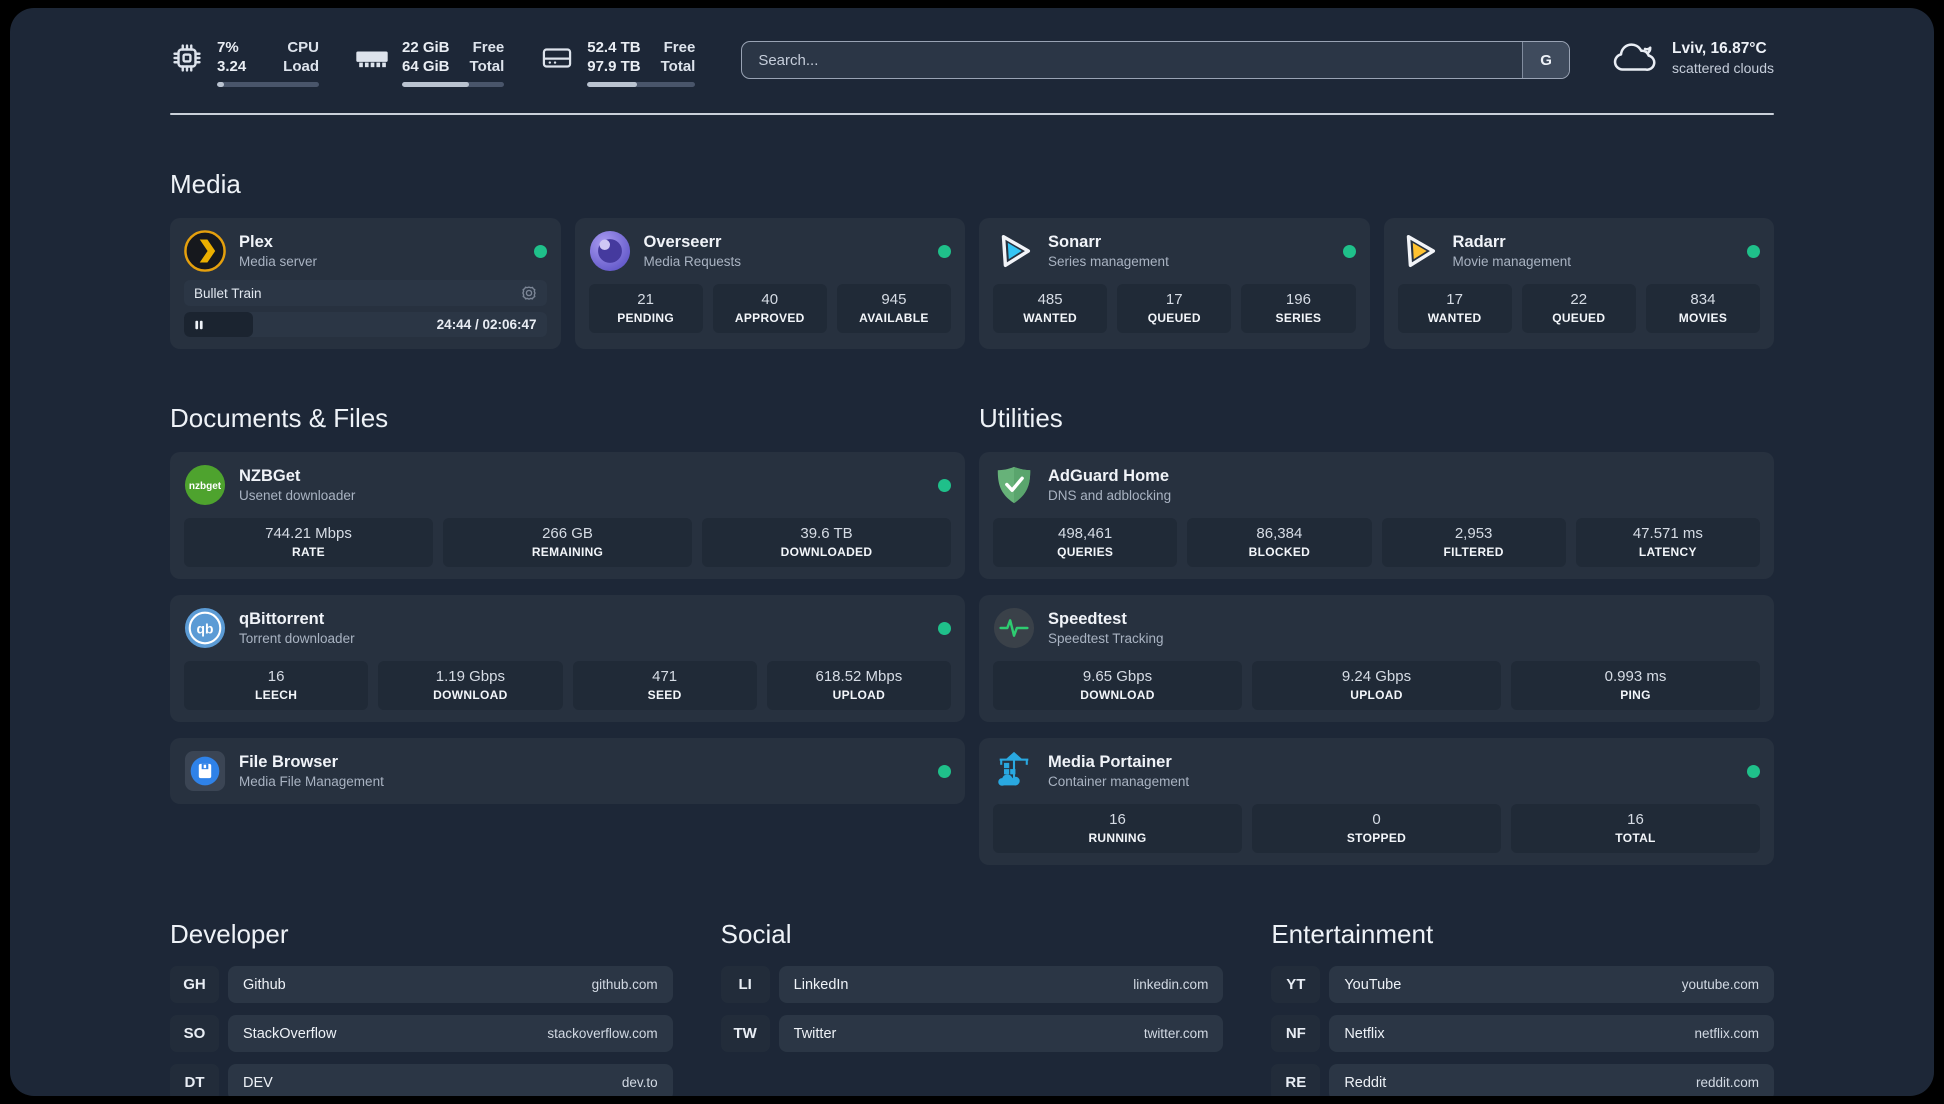  What do you see at coordinates (557, 62) in the screenshot?
I see `disk-icon` at bounding box center [557, 62].